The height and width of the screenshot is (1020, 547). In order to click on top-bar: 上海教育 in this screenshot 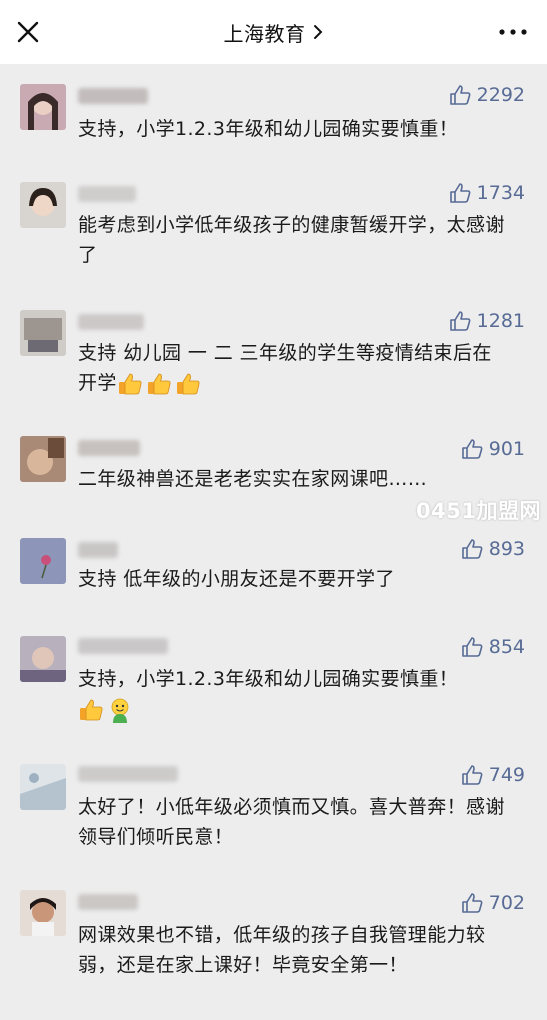, I will do `click(273, 32)`.